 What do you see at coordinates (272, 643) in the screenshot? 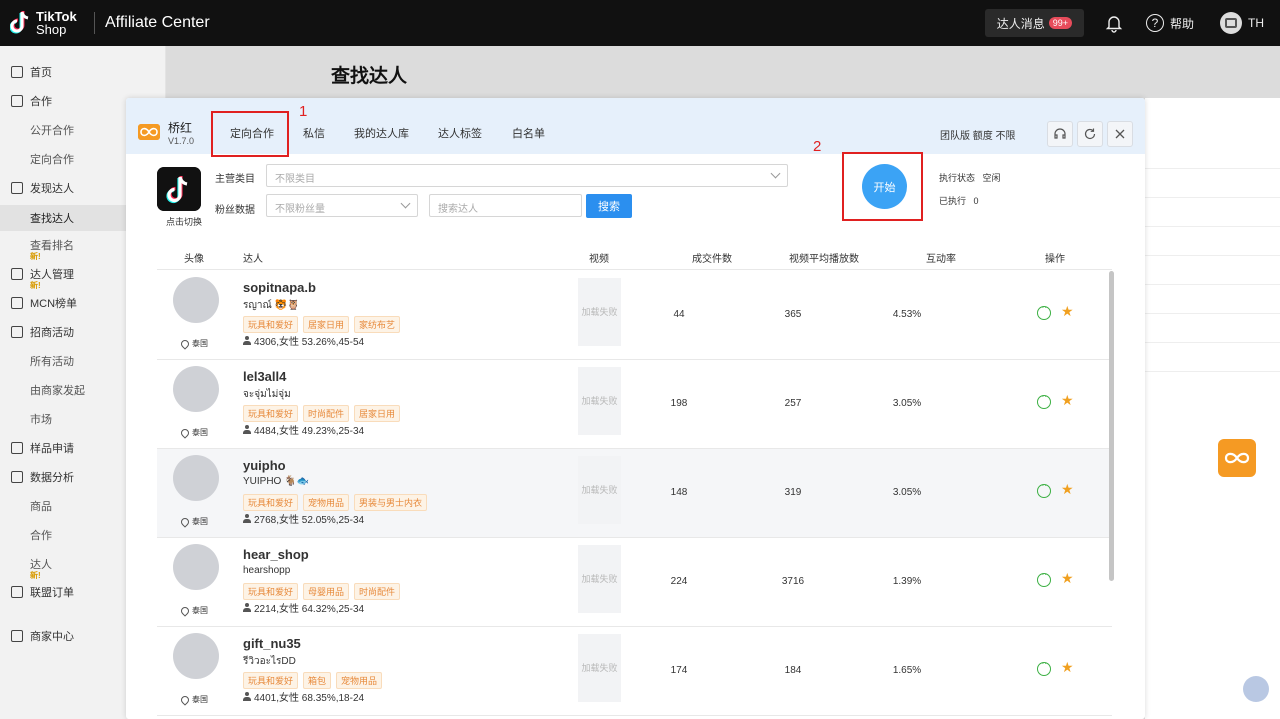
I see `creator-username: gift_nu35` at bounding box center [272, 643].